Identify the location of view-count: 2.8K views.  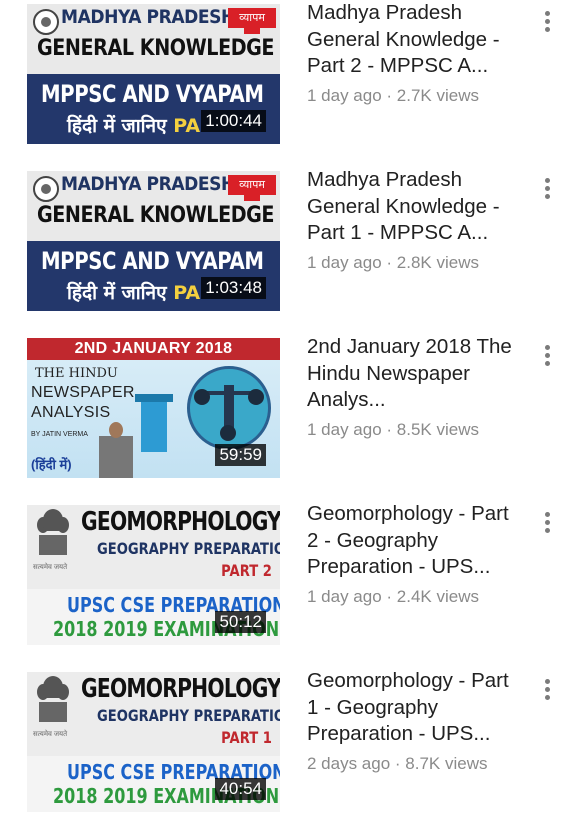
(437, 262).